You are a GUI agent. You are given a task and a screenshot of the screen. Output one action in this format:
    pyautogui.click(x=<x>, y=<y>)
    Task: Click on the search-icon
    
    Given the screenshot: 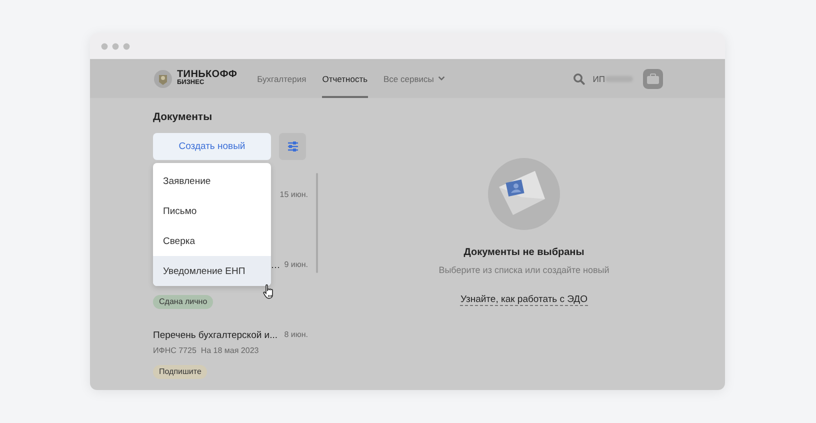 What is the action you would take?
    pyautogui.click(x=578, y=78)
    